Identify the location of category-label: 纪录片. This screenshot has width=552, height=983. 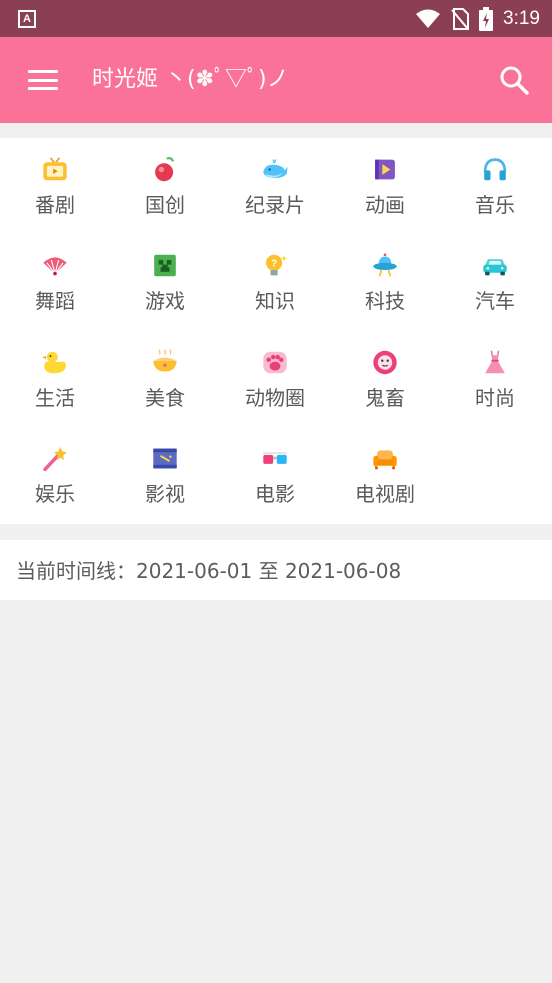
(275, 205).